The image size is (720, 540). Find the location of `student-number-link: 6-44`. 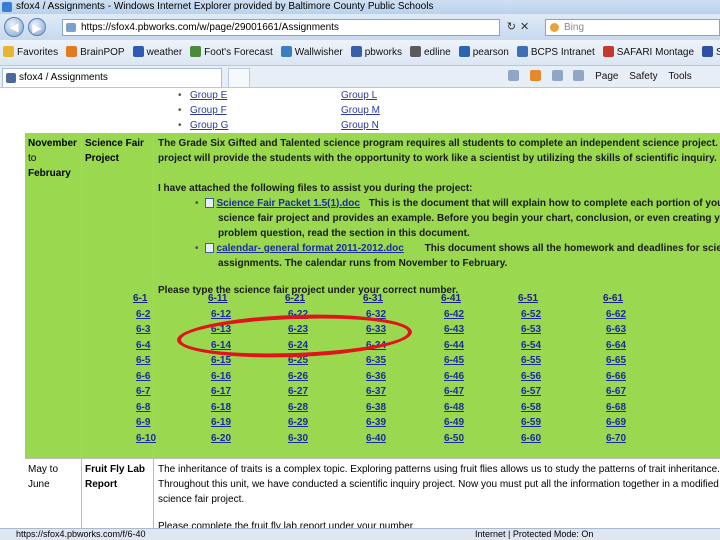

student-number-link: 6-44 is located at coordinates (454, 345).